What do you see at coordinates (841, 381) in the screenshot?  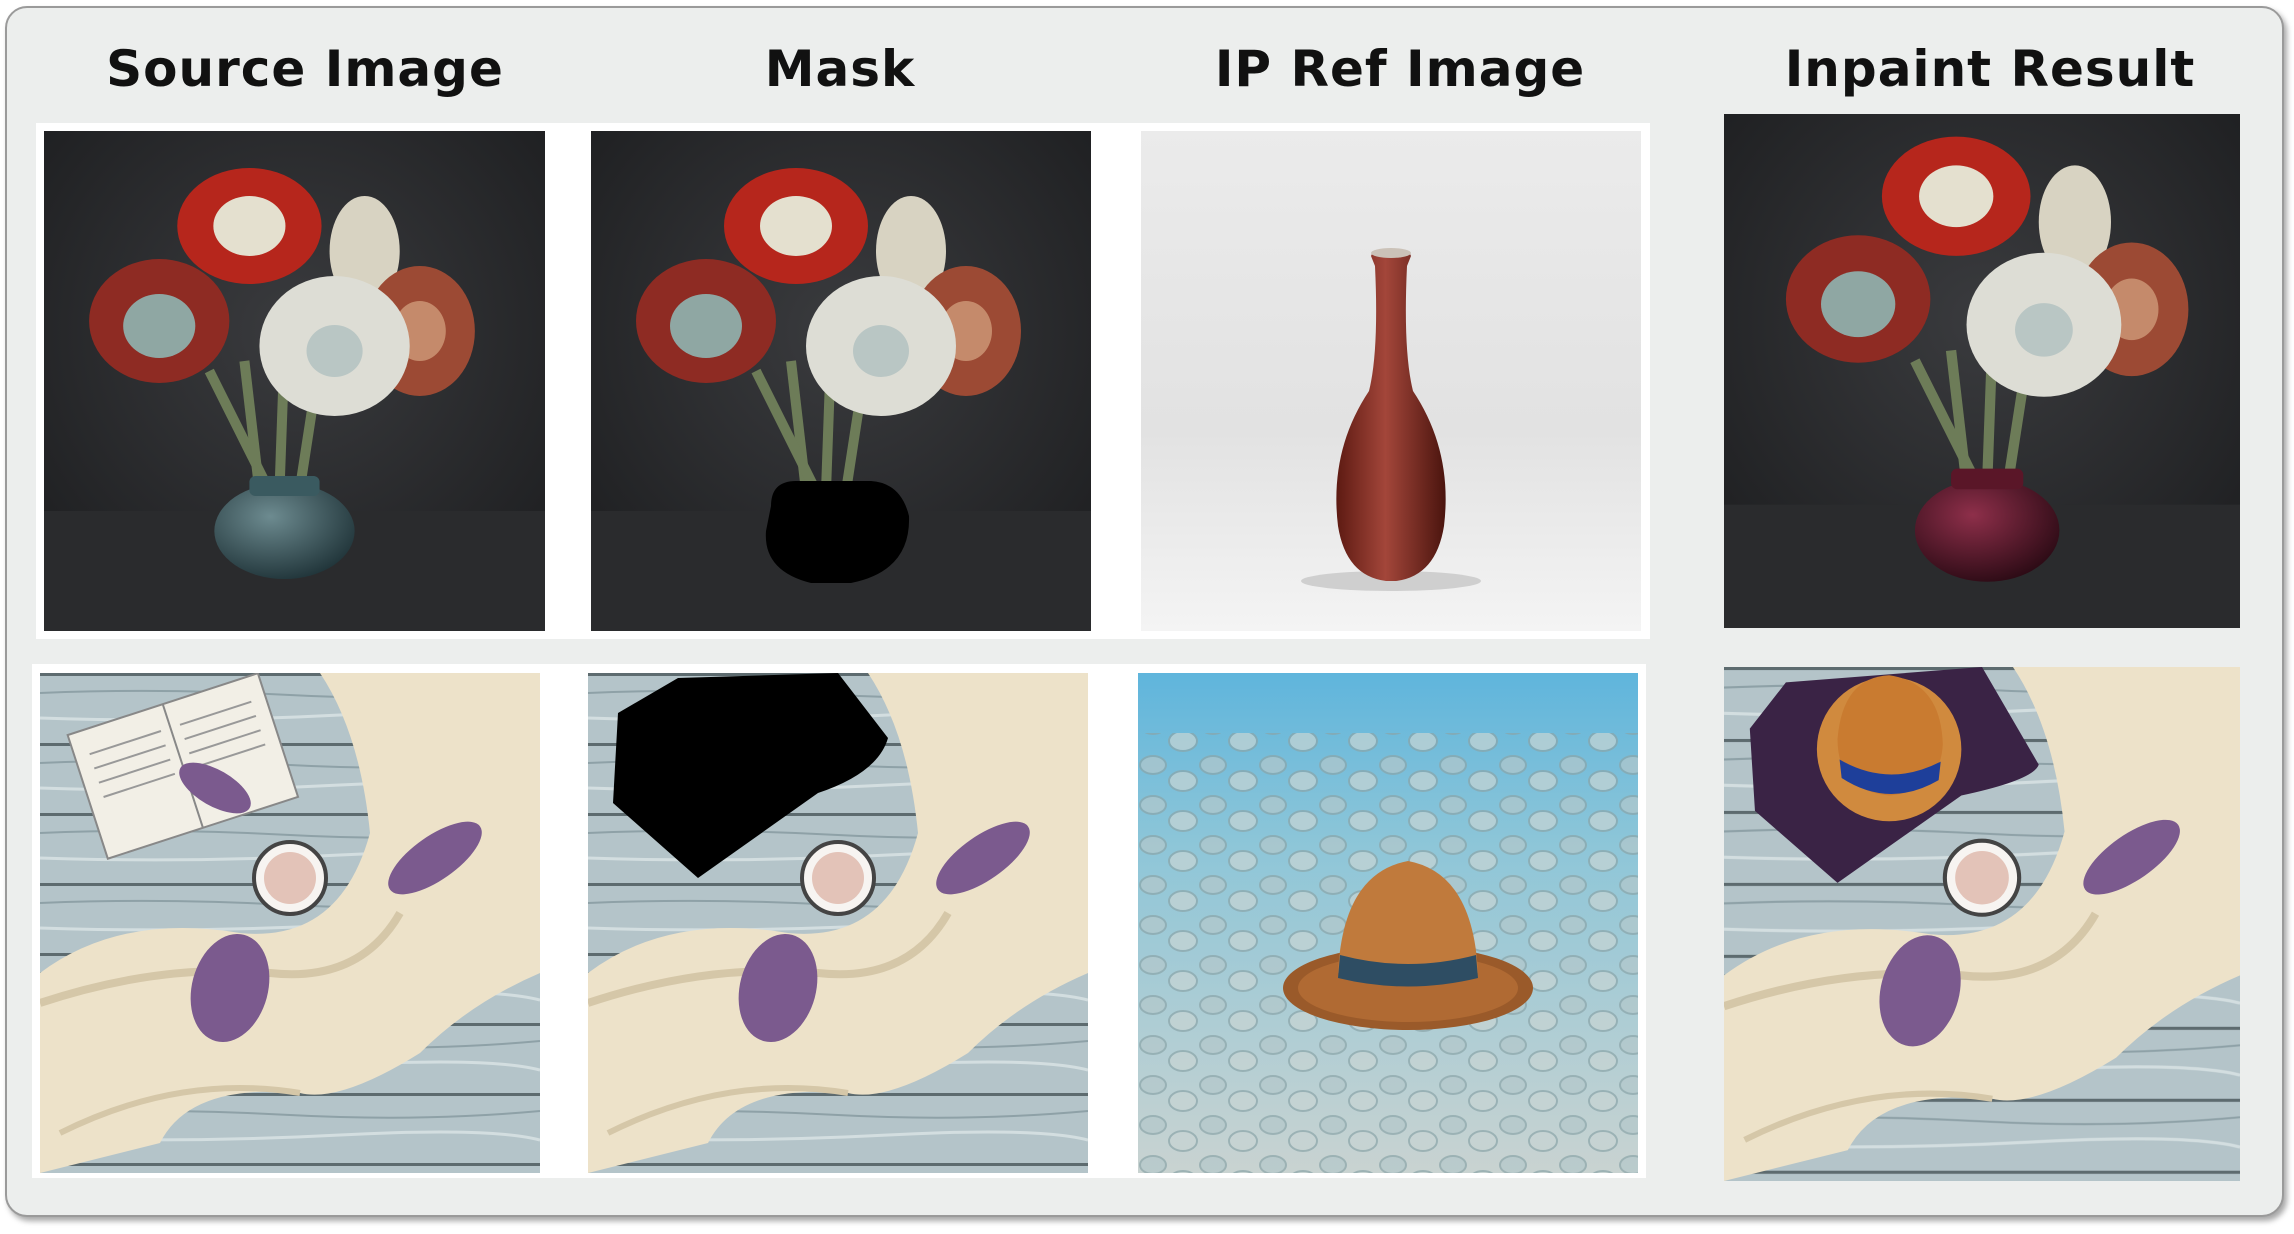 I see `row1-mask-image` at bounding box center [841, 381].